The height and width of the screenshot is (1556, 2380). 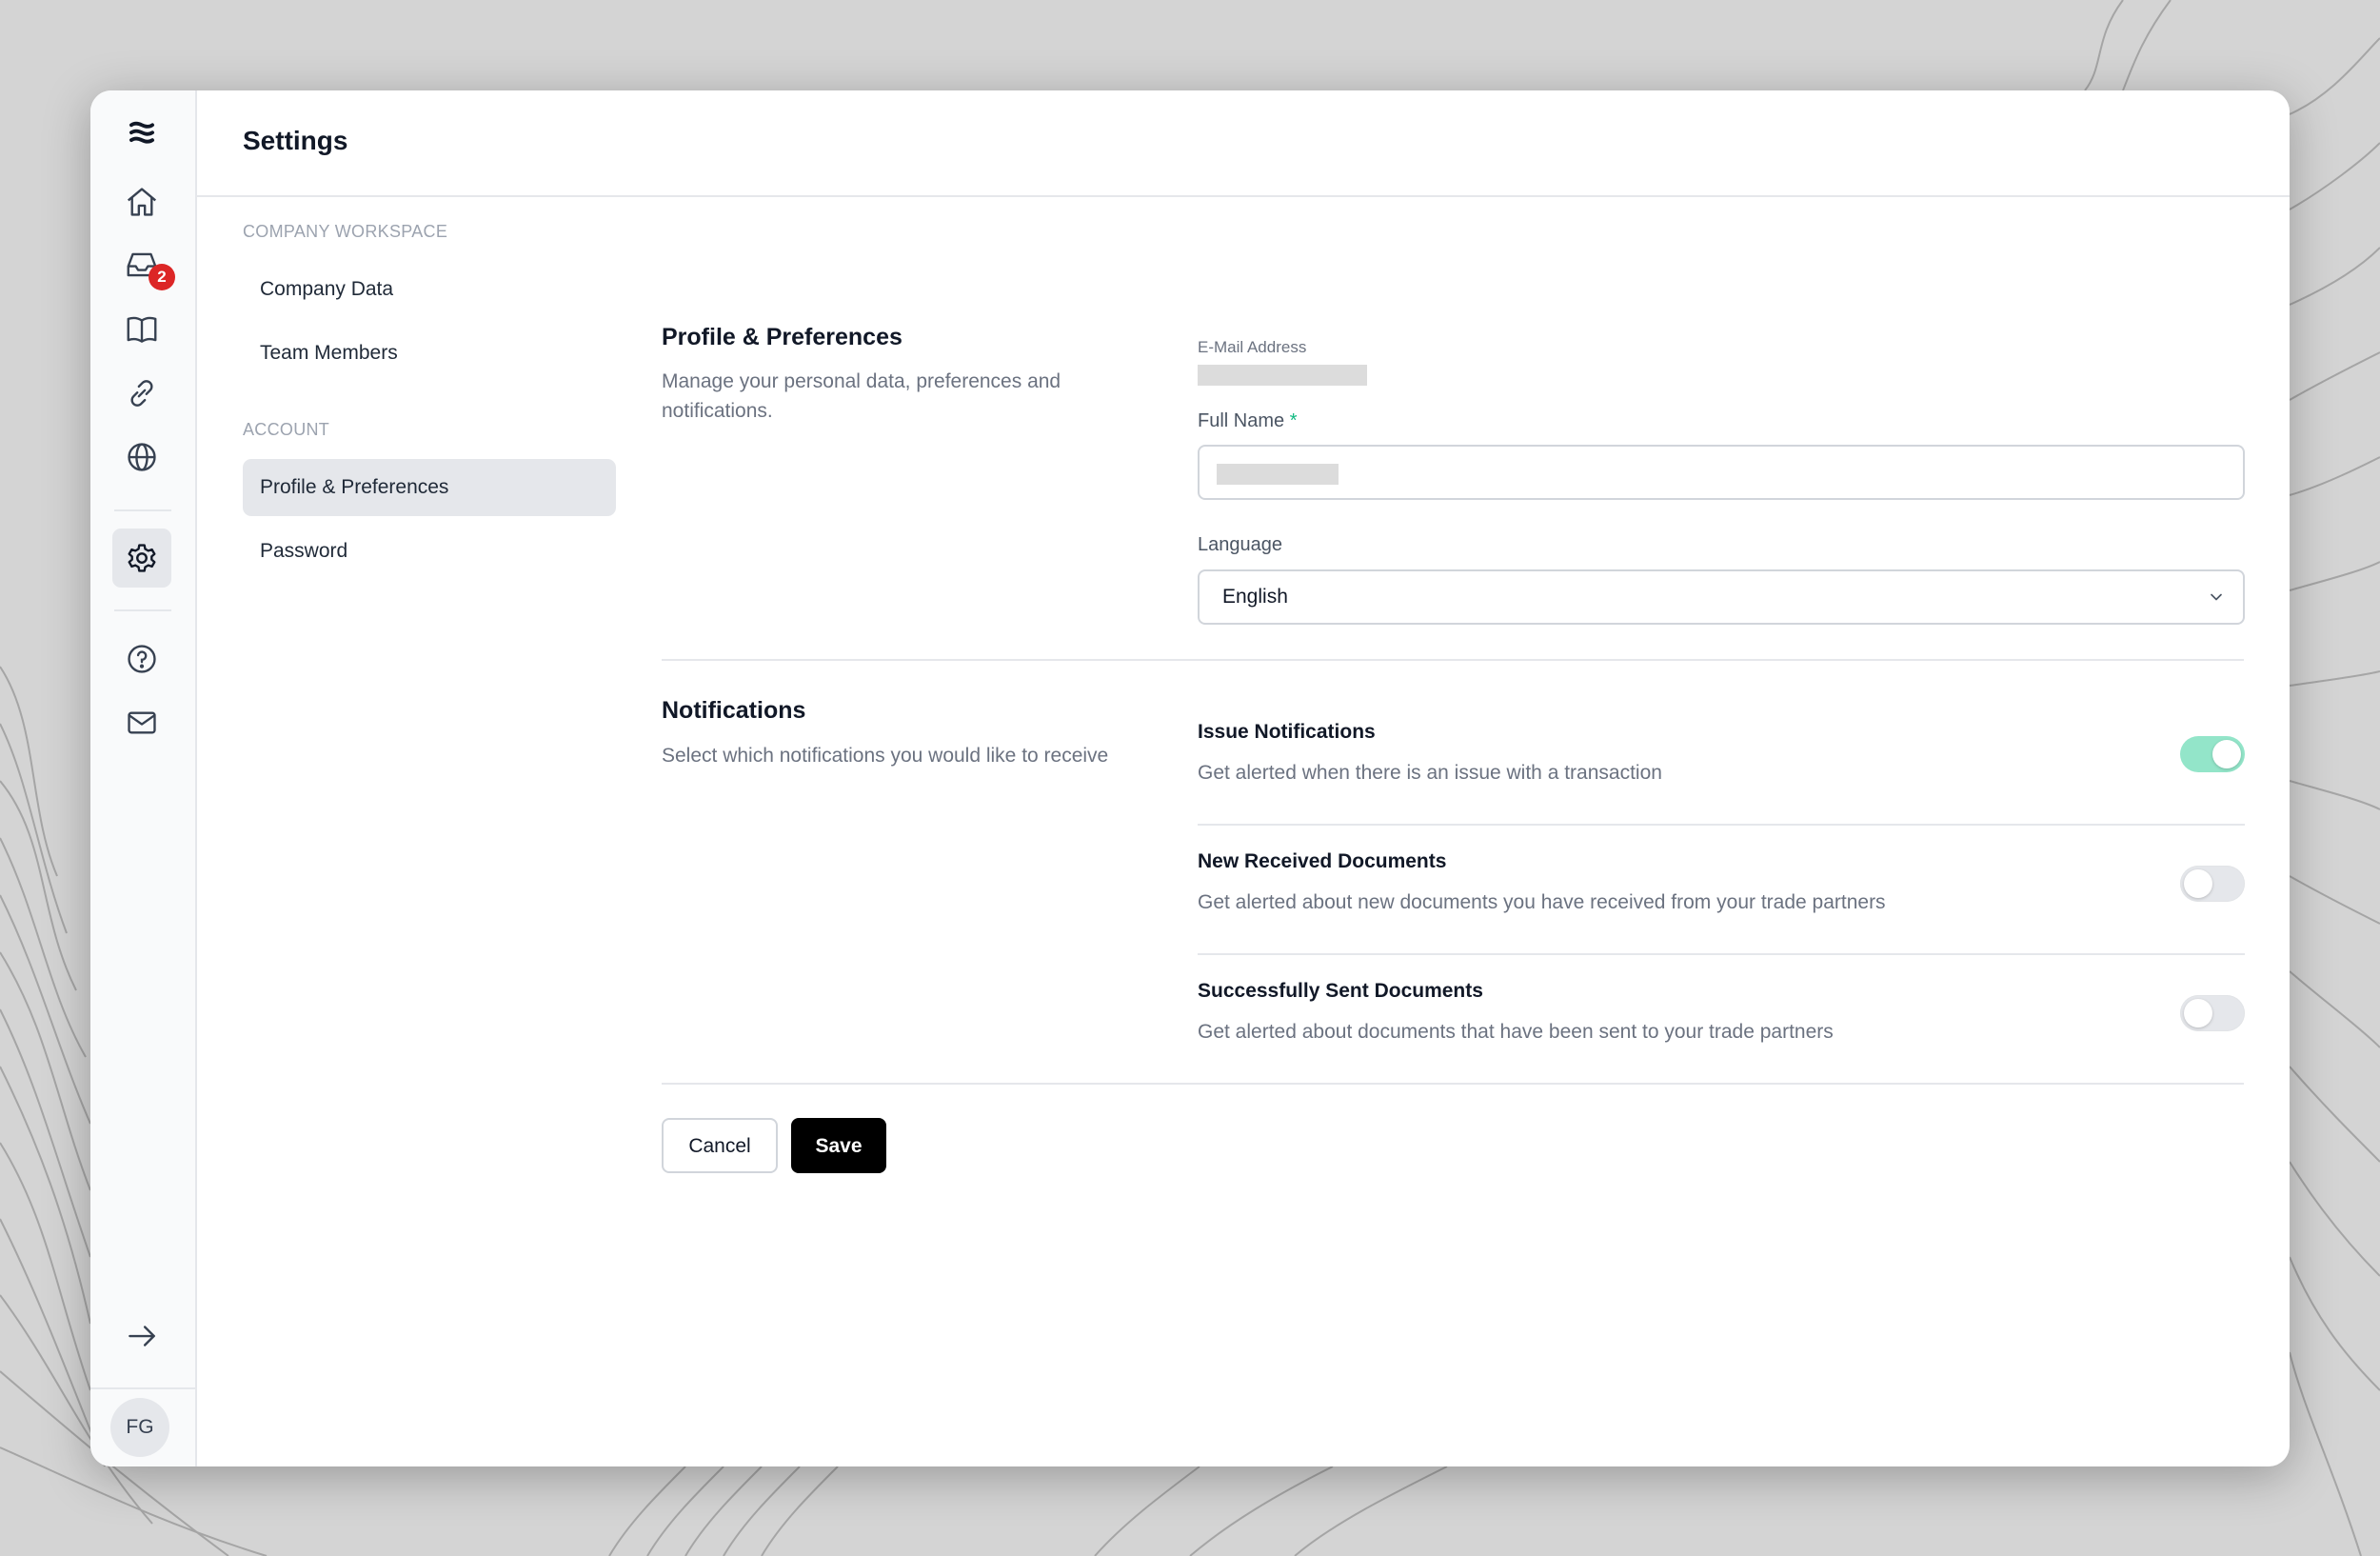 I want to click on nav-item-profile-preferences: Profile & Preferences, so click(x=429, y=487).